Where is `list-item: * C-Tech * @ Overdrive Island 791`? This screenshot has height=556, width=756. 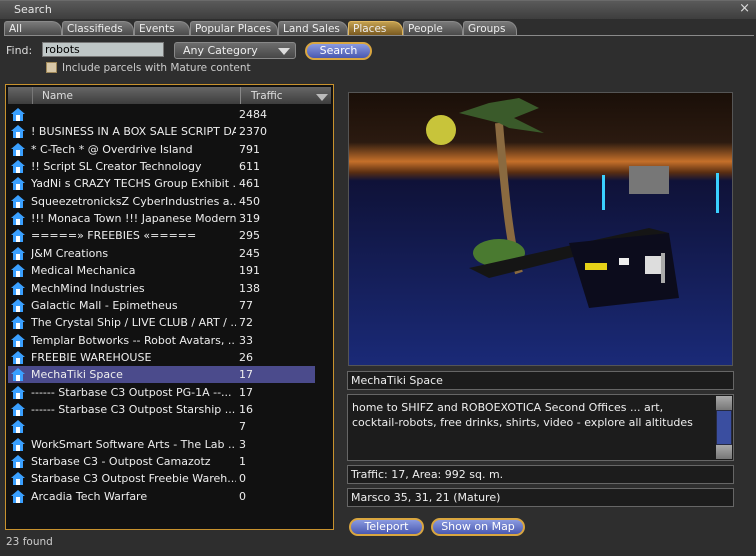
list-item: * C-Tech * @ Overdrive Island 791 is located at coordinates (161, 149).